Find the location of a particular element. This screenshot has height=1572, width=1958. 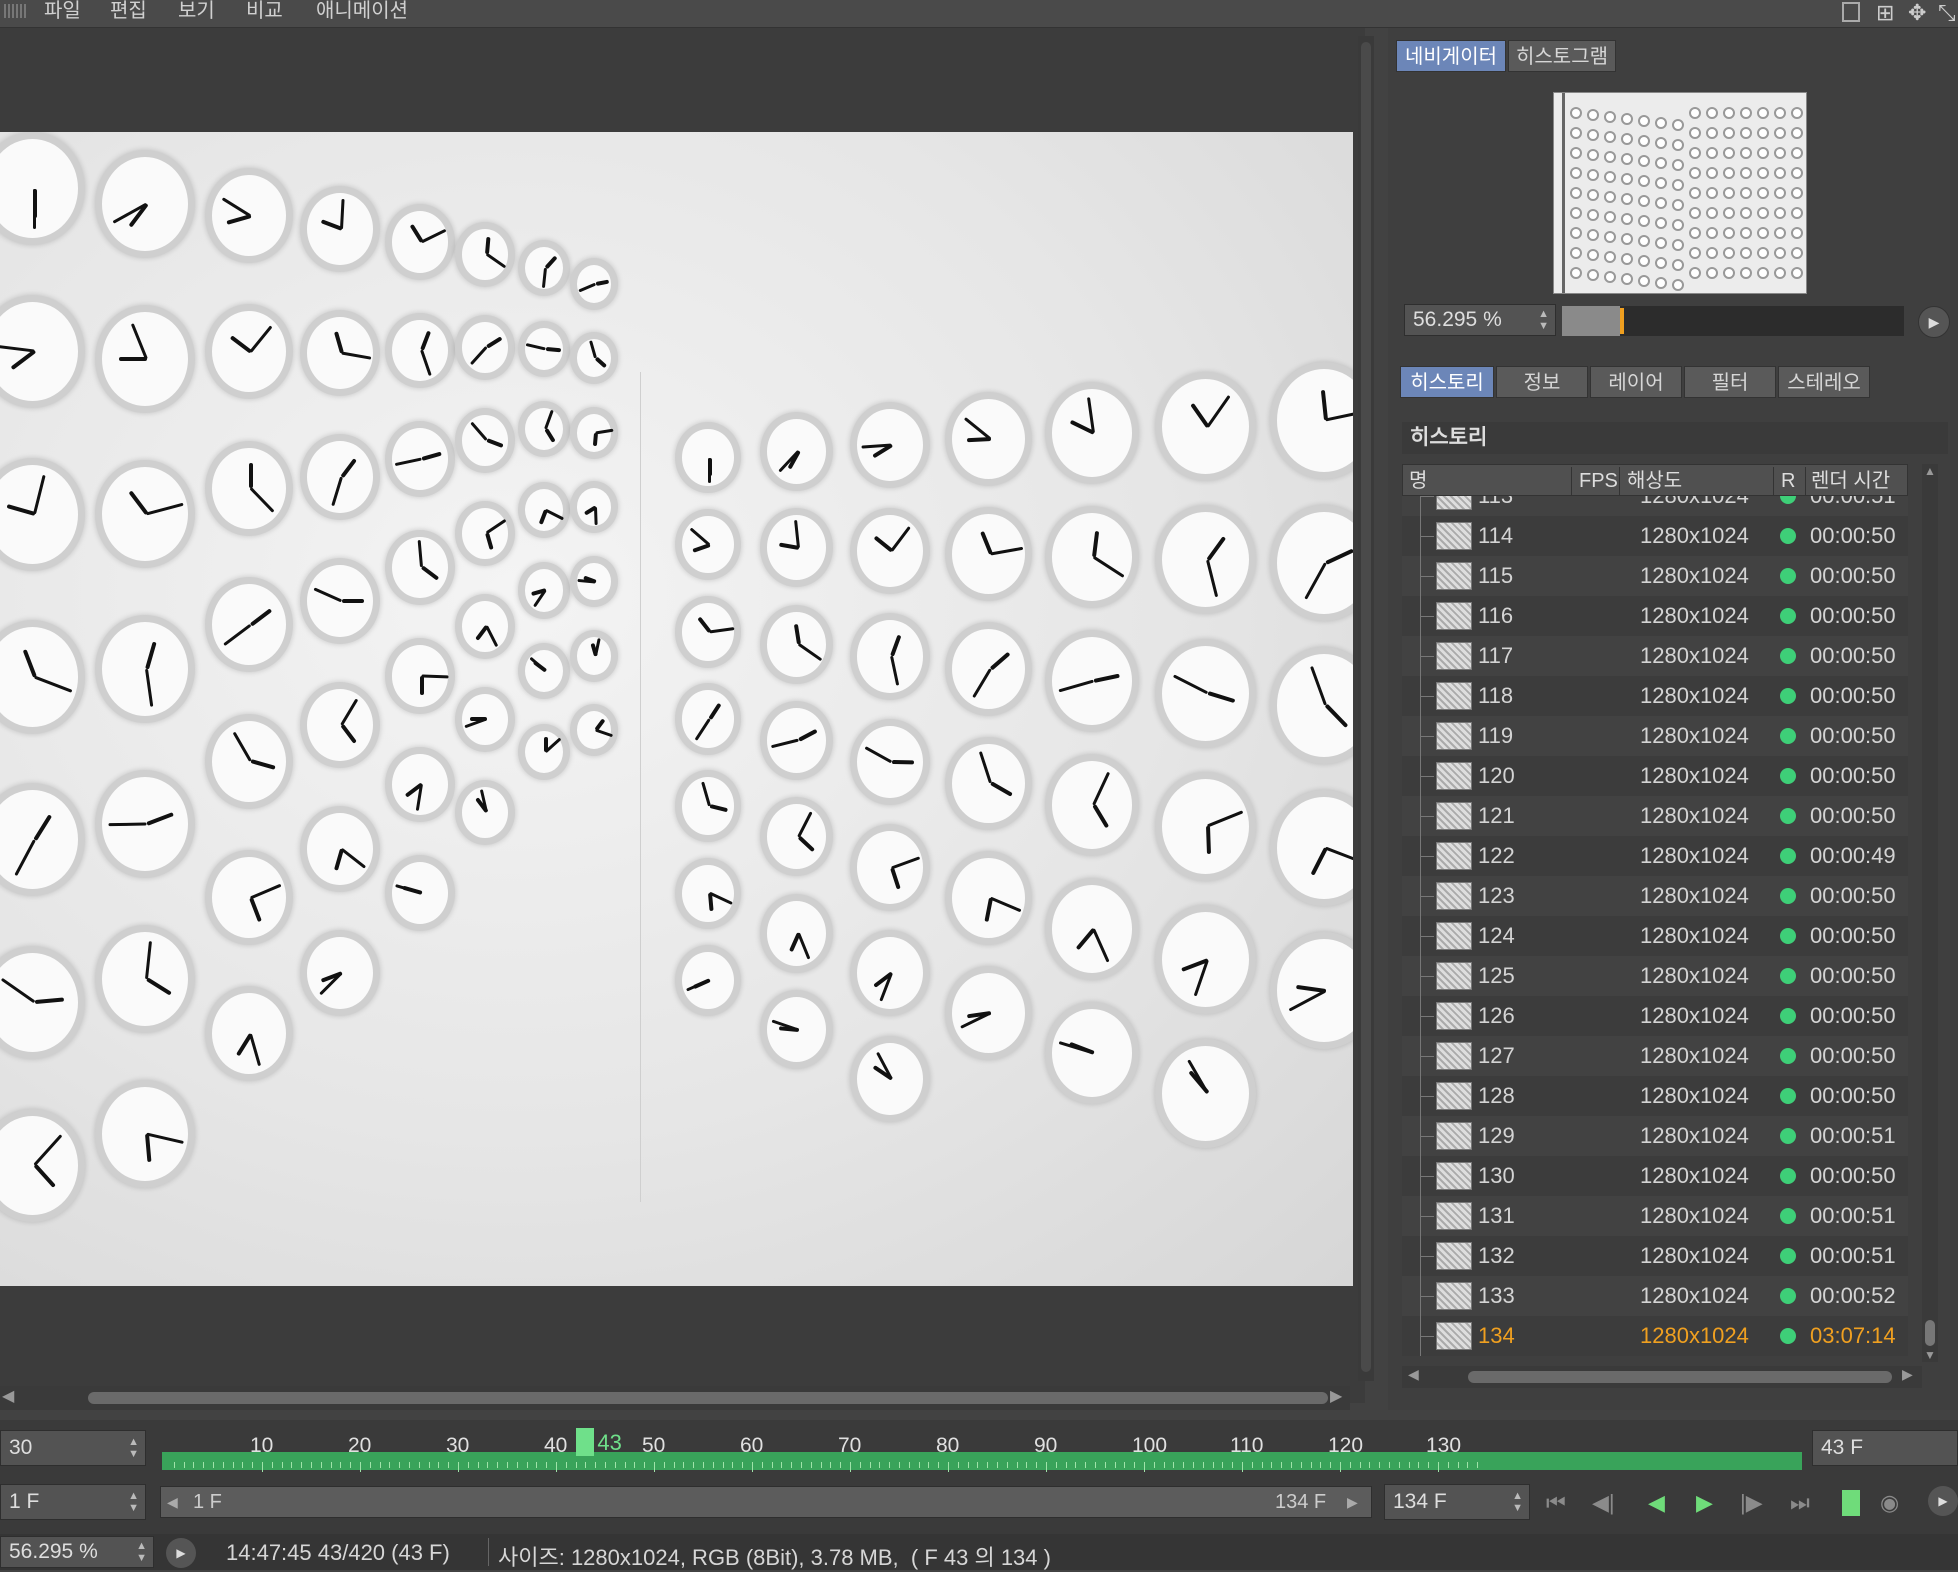

play-backward-icon: ◀ is located at coordinates (1656, 1503).